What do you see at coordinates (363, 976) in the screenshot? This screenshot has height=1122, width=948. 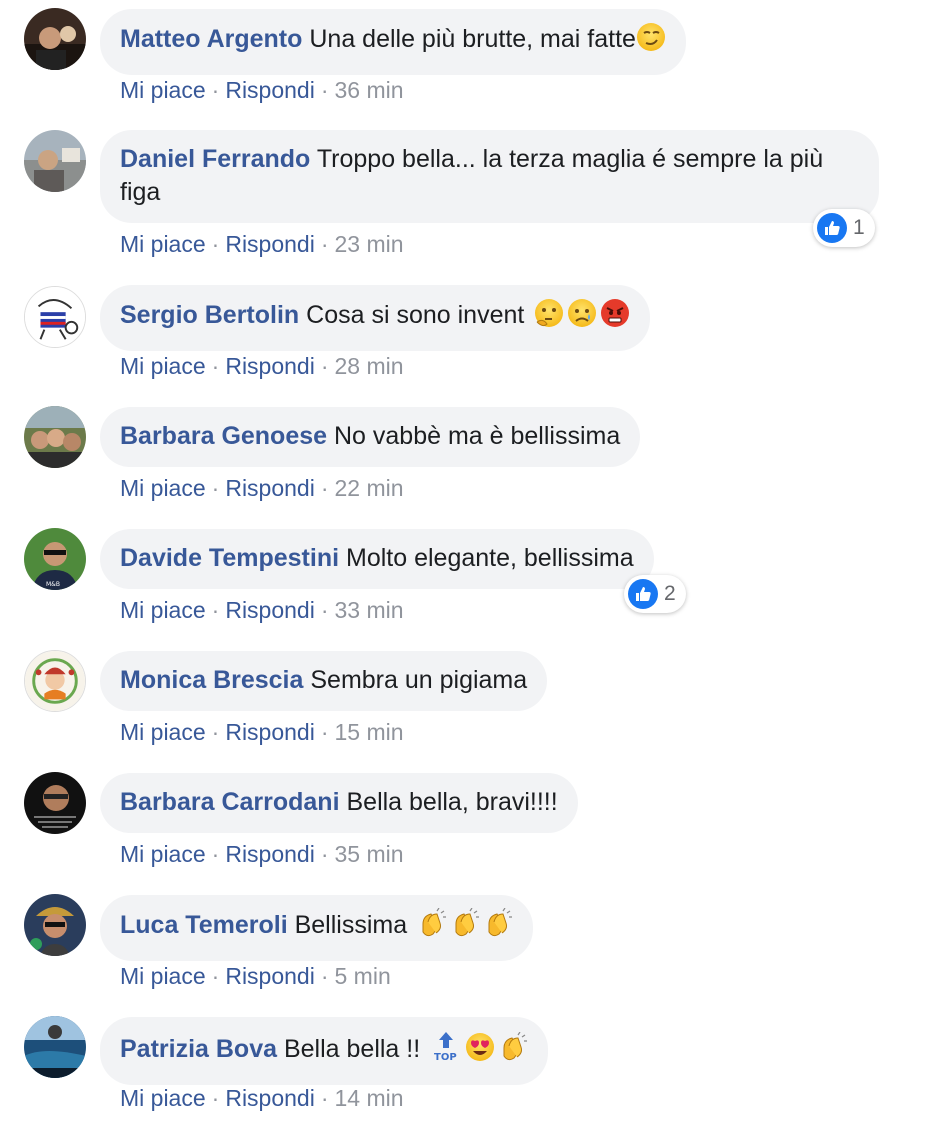 I see `comment-timestamp: 5 min` at bounding box center [363, 976].